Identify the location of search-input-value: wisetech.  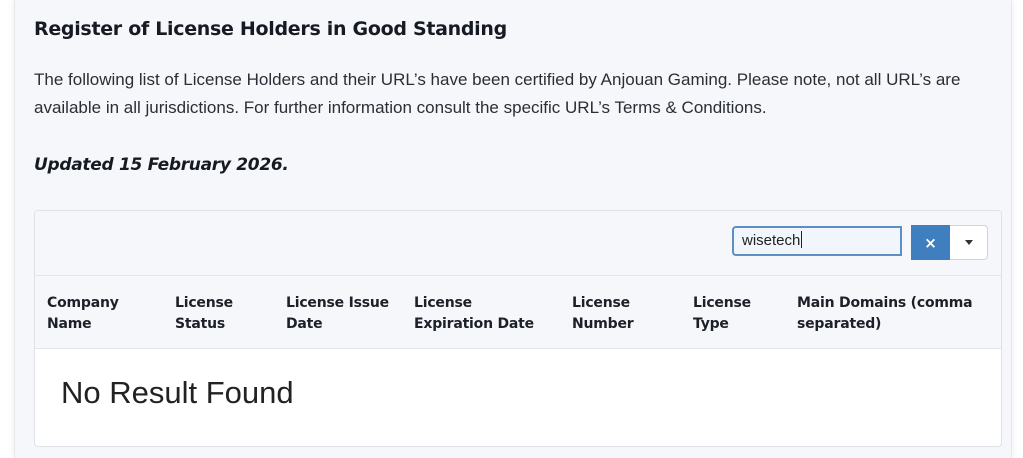
(771, 240).